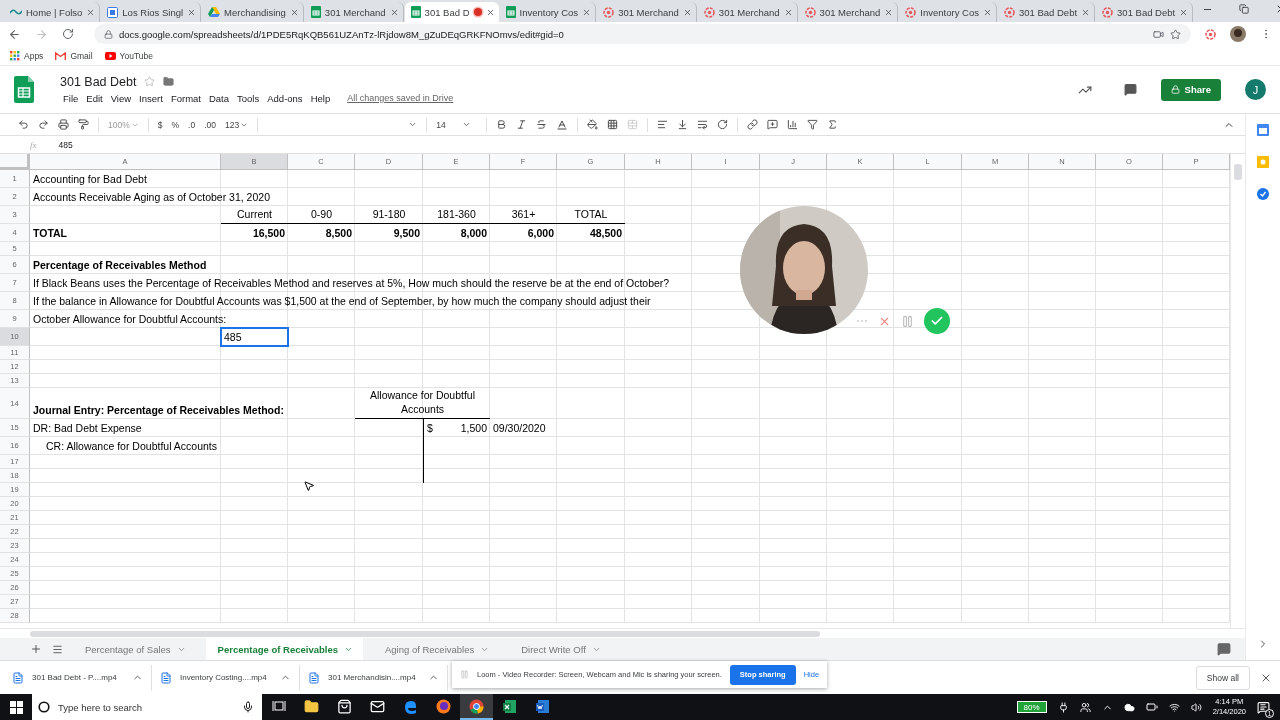 The height and width of the screenshot is (720, 1280). I want to click on chrome-icon, so click(476, 706).